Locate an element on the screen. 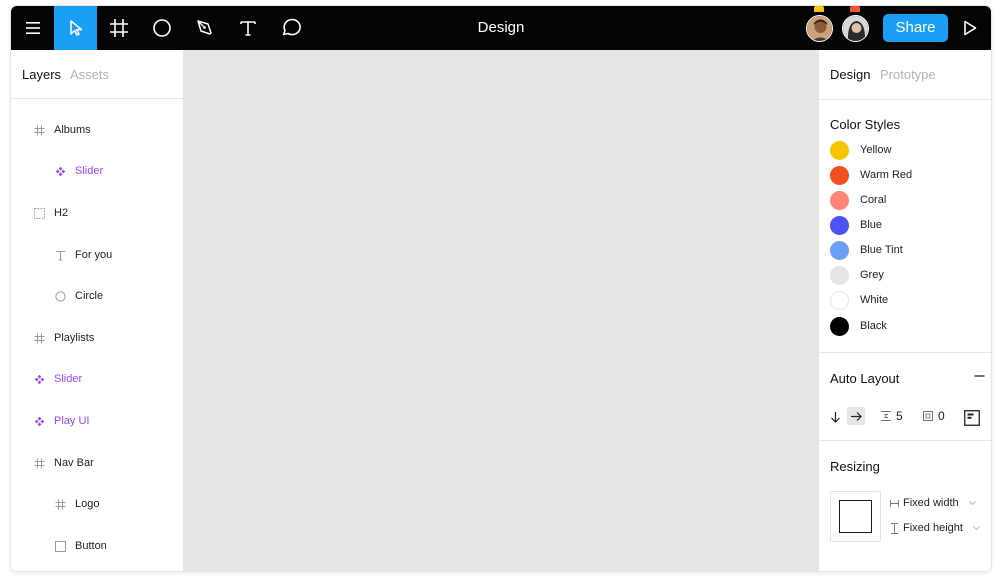 This screenshot has height=581, width=1000. color-style-label: Blue is located at coordinates (871, 225).